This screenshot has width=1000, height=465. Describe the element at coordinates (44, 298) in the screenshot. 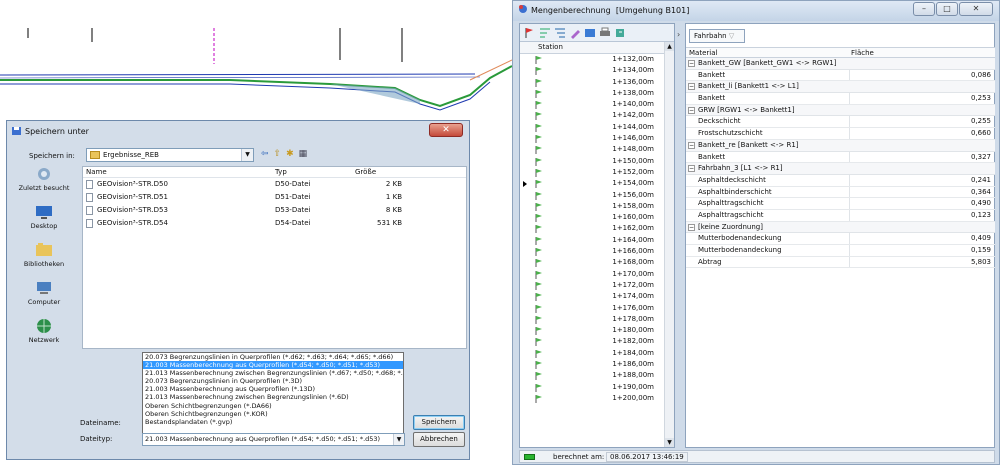

I see `place-computer: Computer` at that location.